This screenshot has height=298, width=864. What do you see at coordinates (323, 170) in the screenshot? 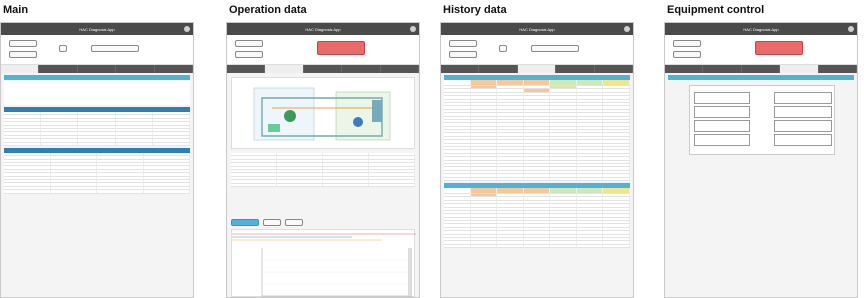
I see `operation-table` at bounding box center [323, 170].